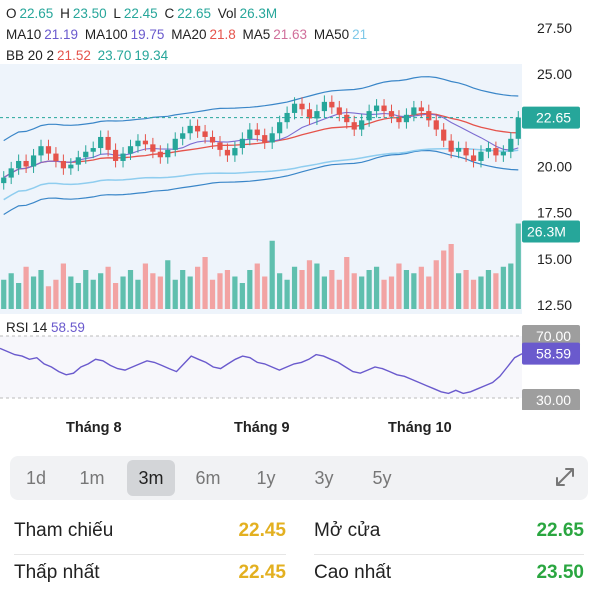 This screenshot has width=600, height=602. Describe the element at coordinates (560, 530) in the screenshot. I see `open-stat-value: 22.65` at that location.